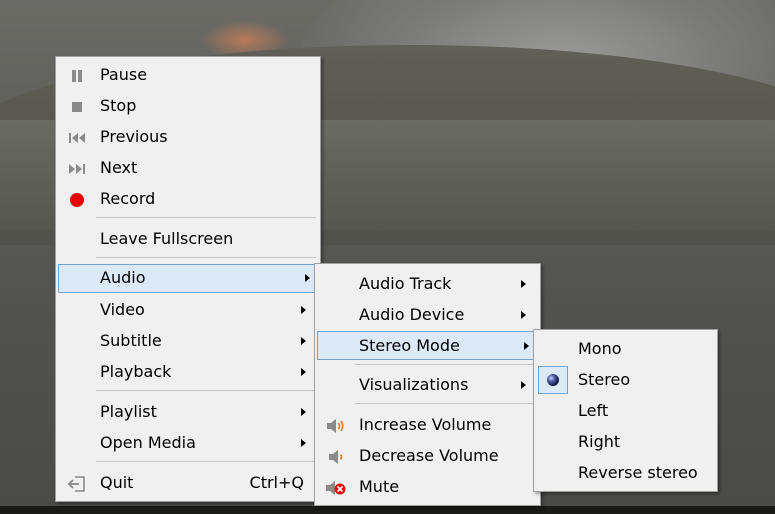 This screenshot has width=775, height=514. What do you see at coordinates (188, 137) in the screenshot?
I see `menu-item-previous: Previous` at bounding box center [188, 137].